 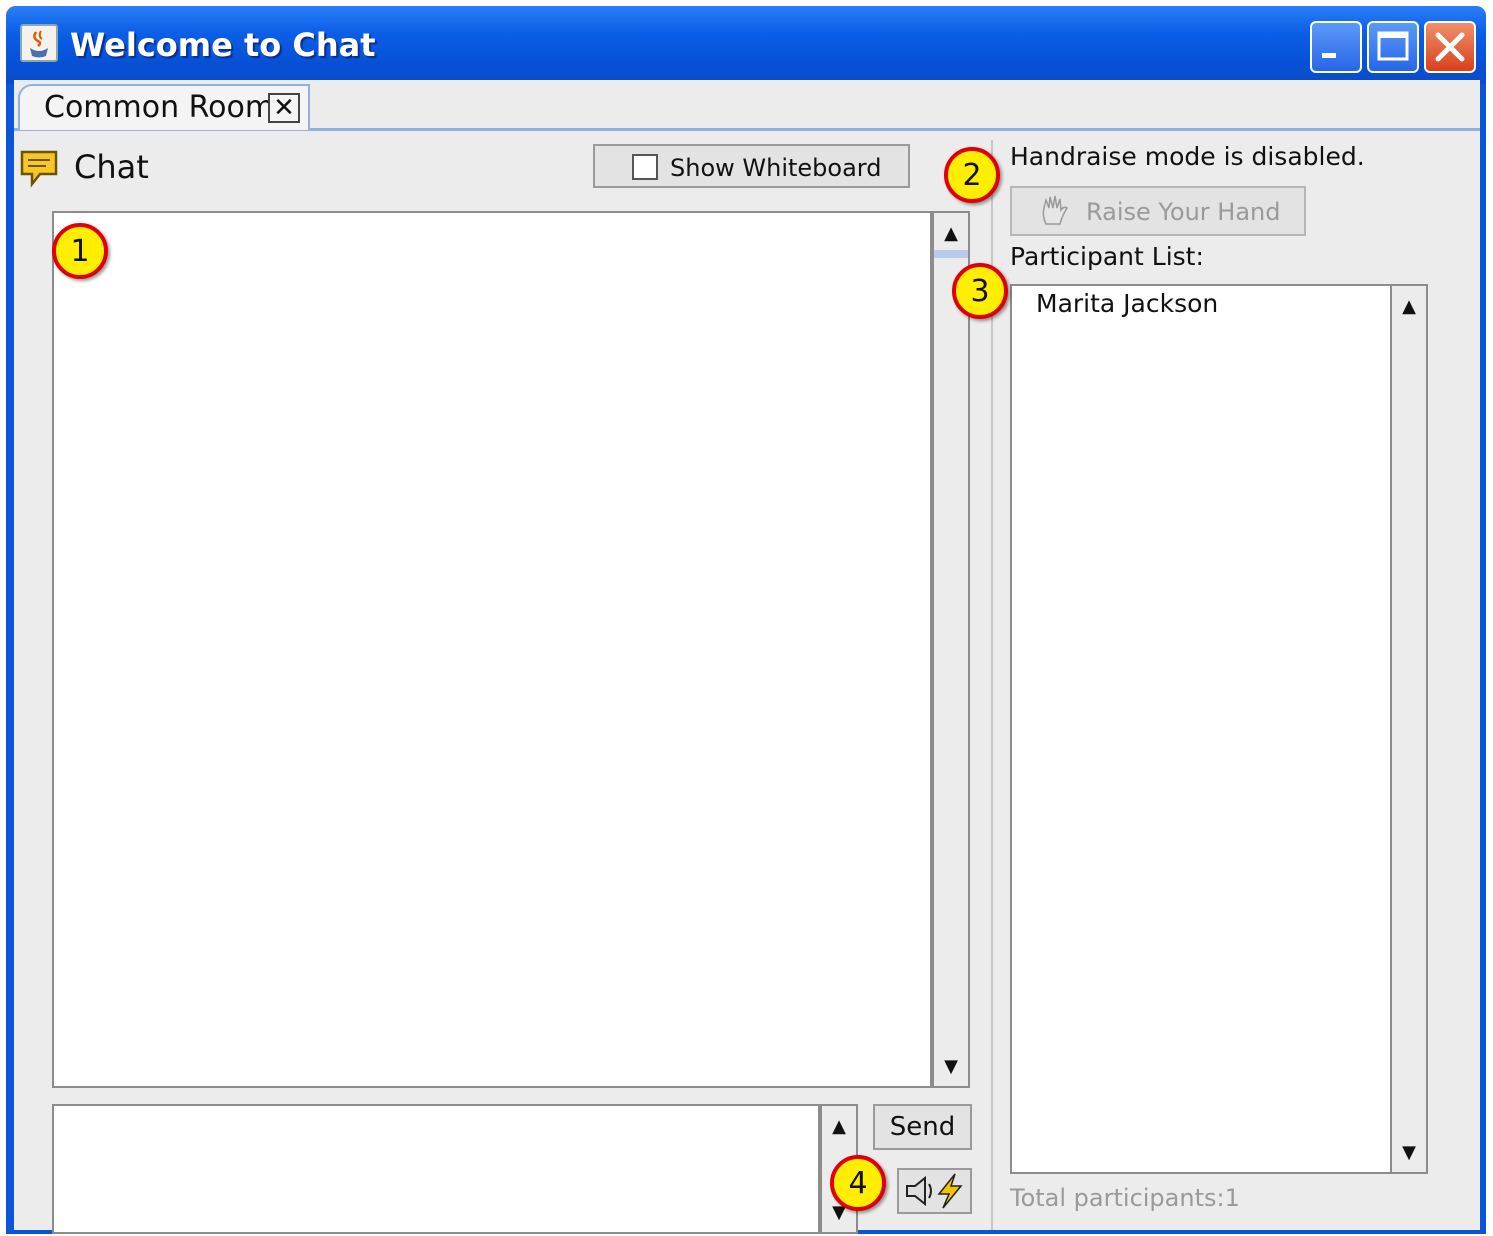 I want to click on list-item: Marita Jackson, so click(x=1127, y=303).